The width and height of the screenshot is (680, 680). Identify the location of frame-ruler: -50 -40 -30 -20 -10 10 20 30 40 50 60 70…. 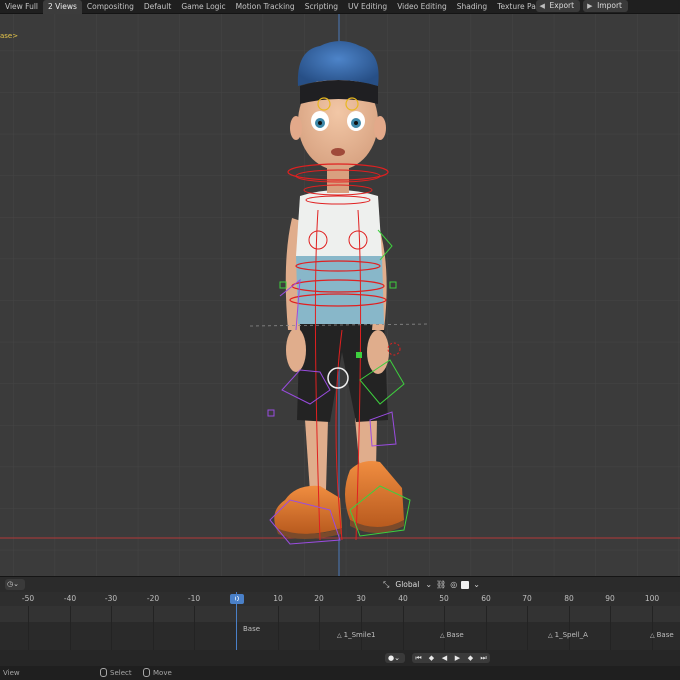
(340, 599).